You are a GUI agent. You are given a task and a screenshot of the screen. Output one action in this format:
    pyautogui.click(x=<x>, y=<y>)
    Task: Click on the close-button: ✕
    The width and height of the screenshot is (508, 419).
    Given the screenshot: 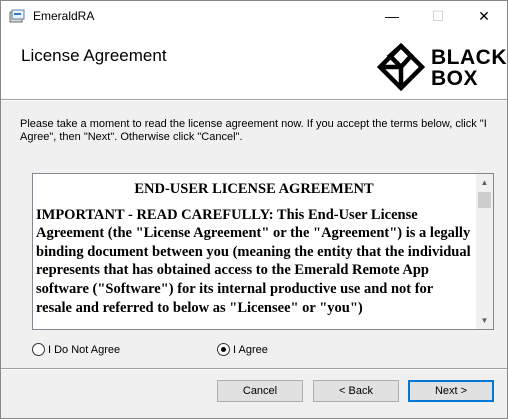 What is the action you would take?
    pyautogui.click(x=484, y=16)
    